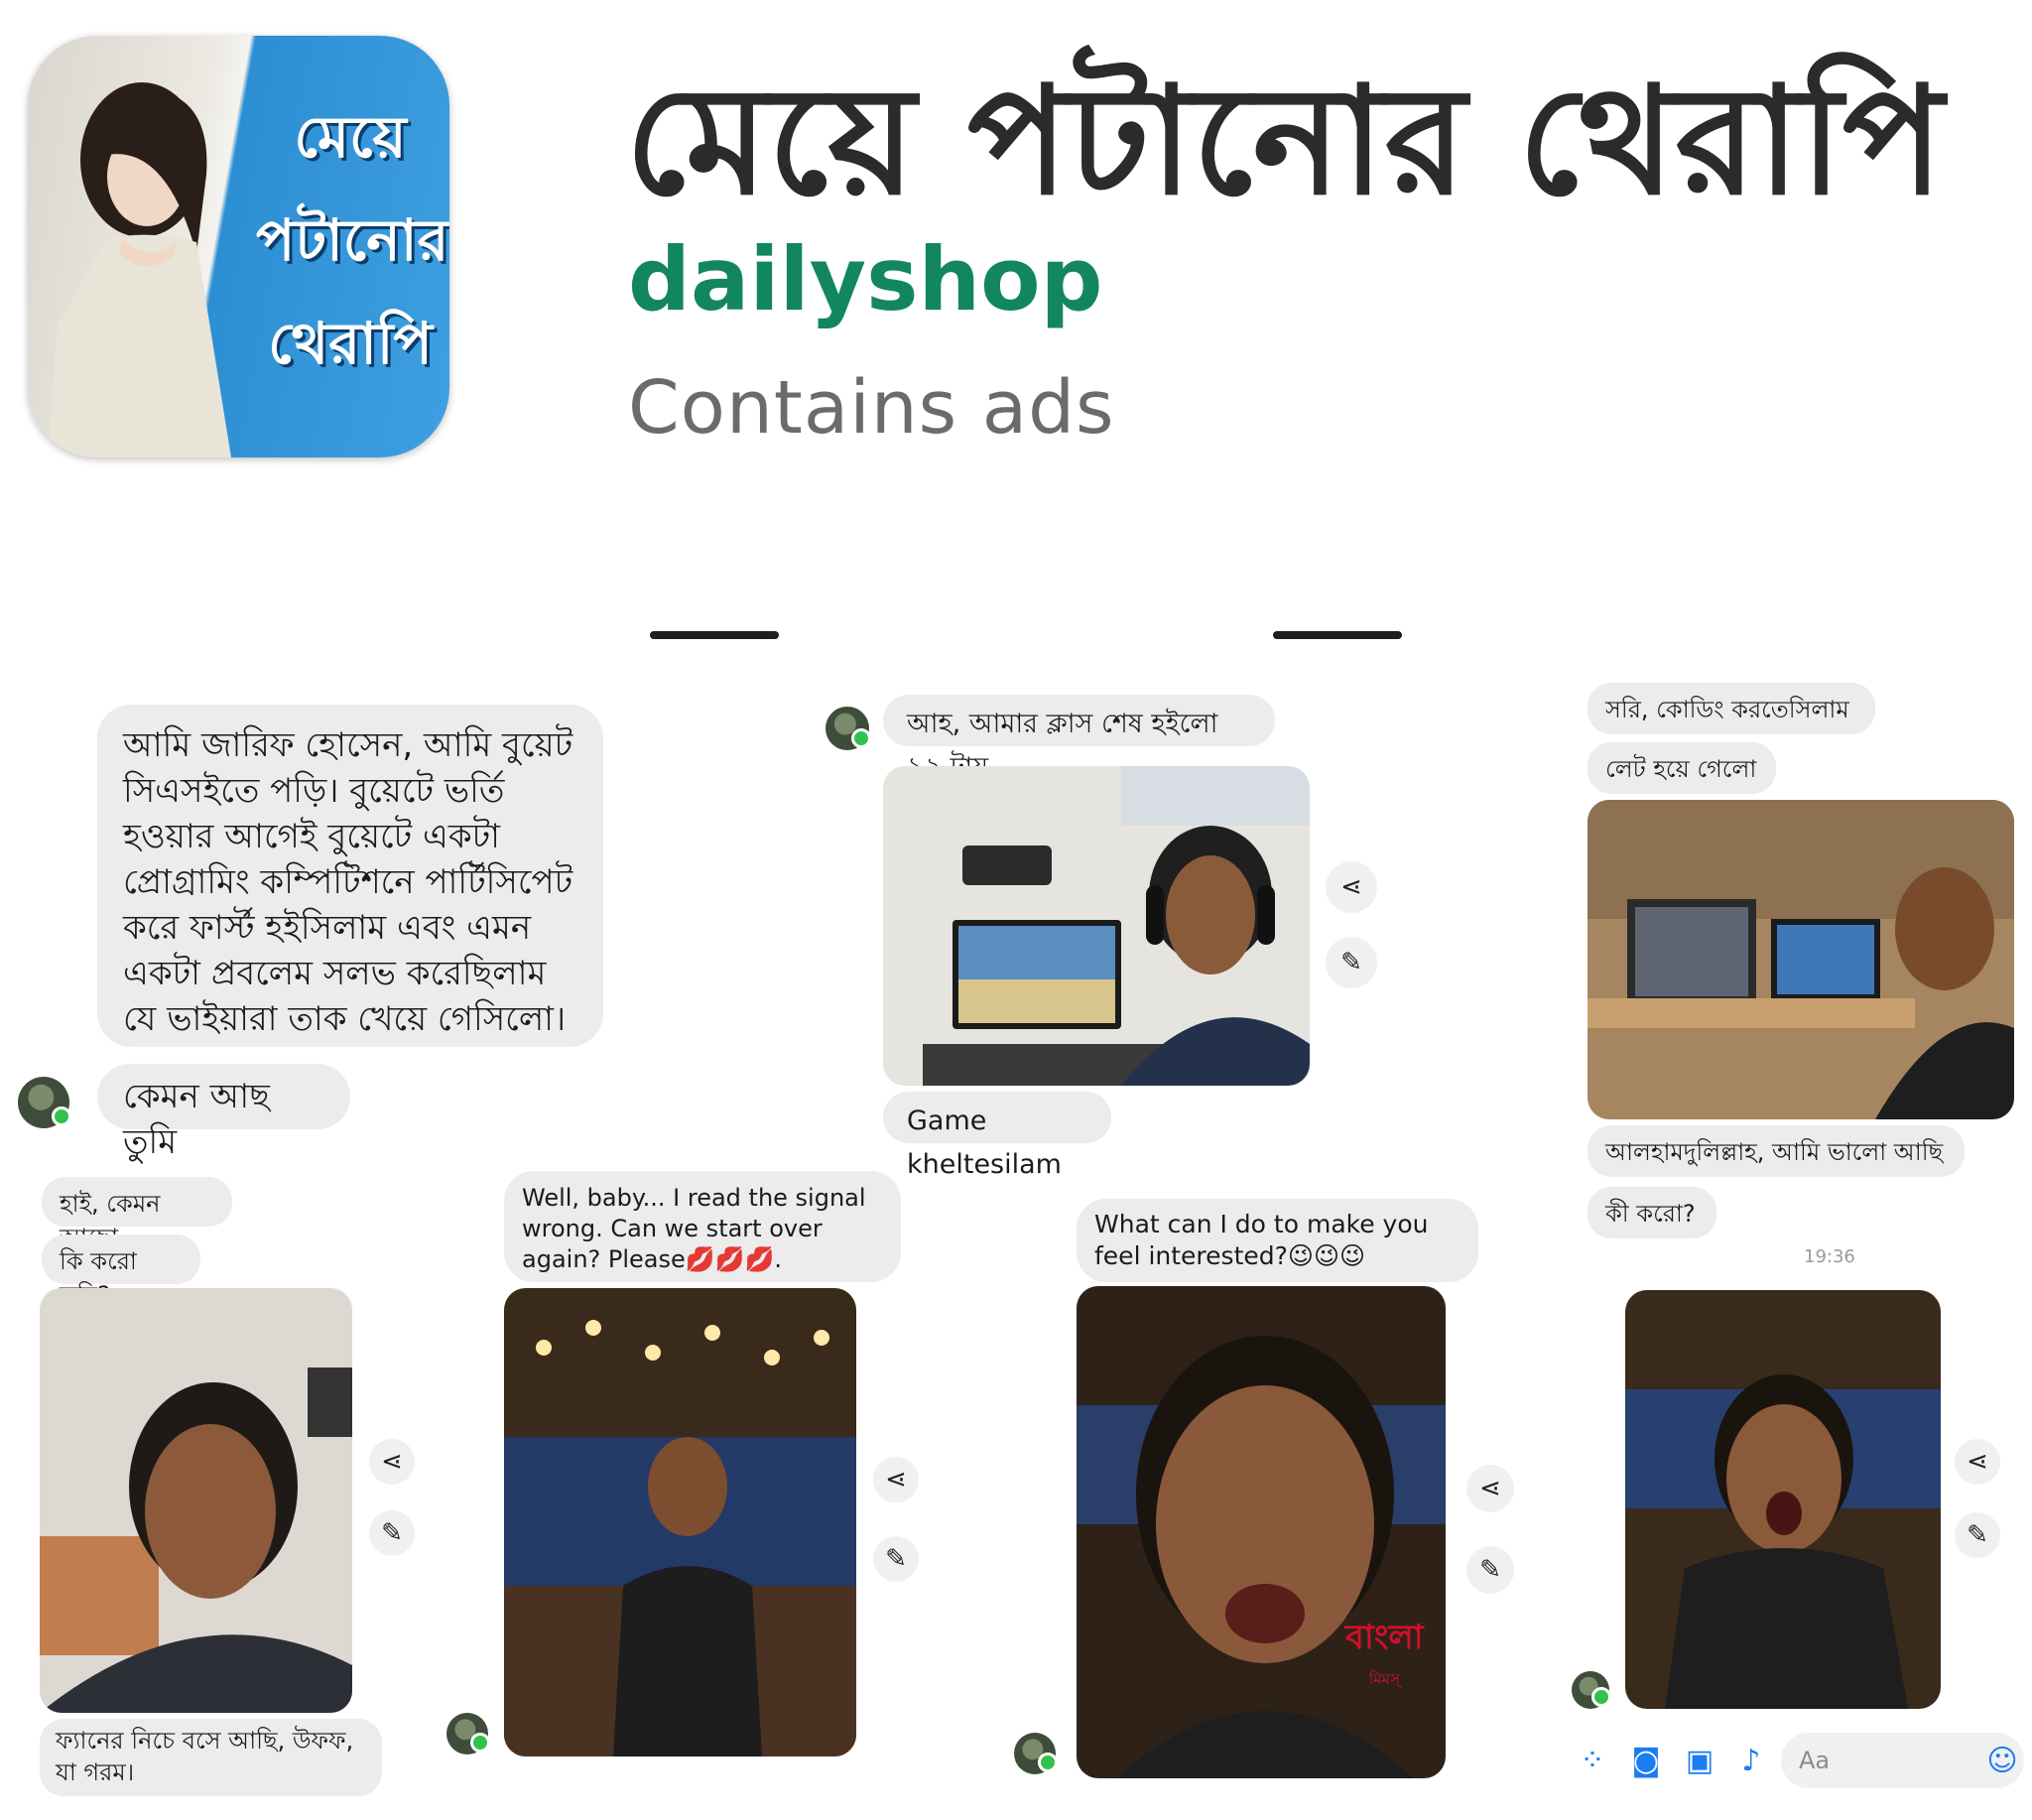 The width and height of the screenshot is (2032, 1820). Describe the element at coordinates (1783, 1499) in the screenshot. I see `photo-surprised-face` at that location.